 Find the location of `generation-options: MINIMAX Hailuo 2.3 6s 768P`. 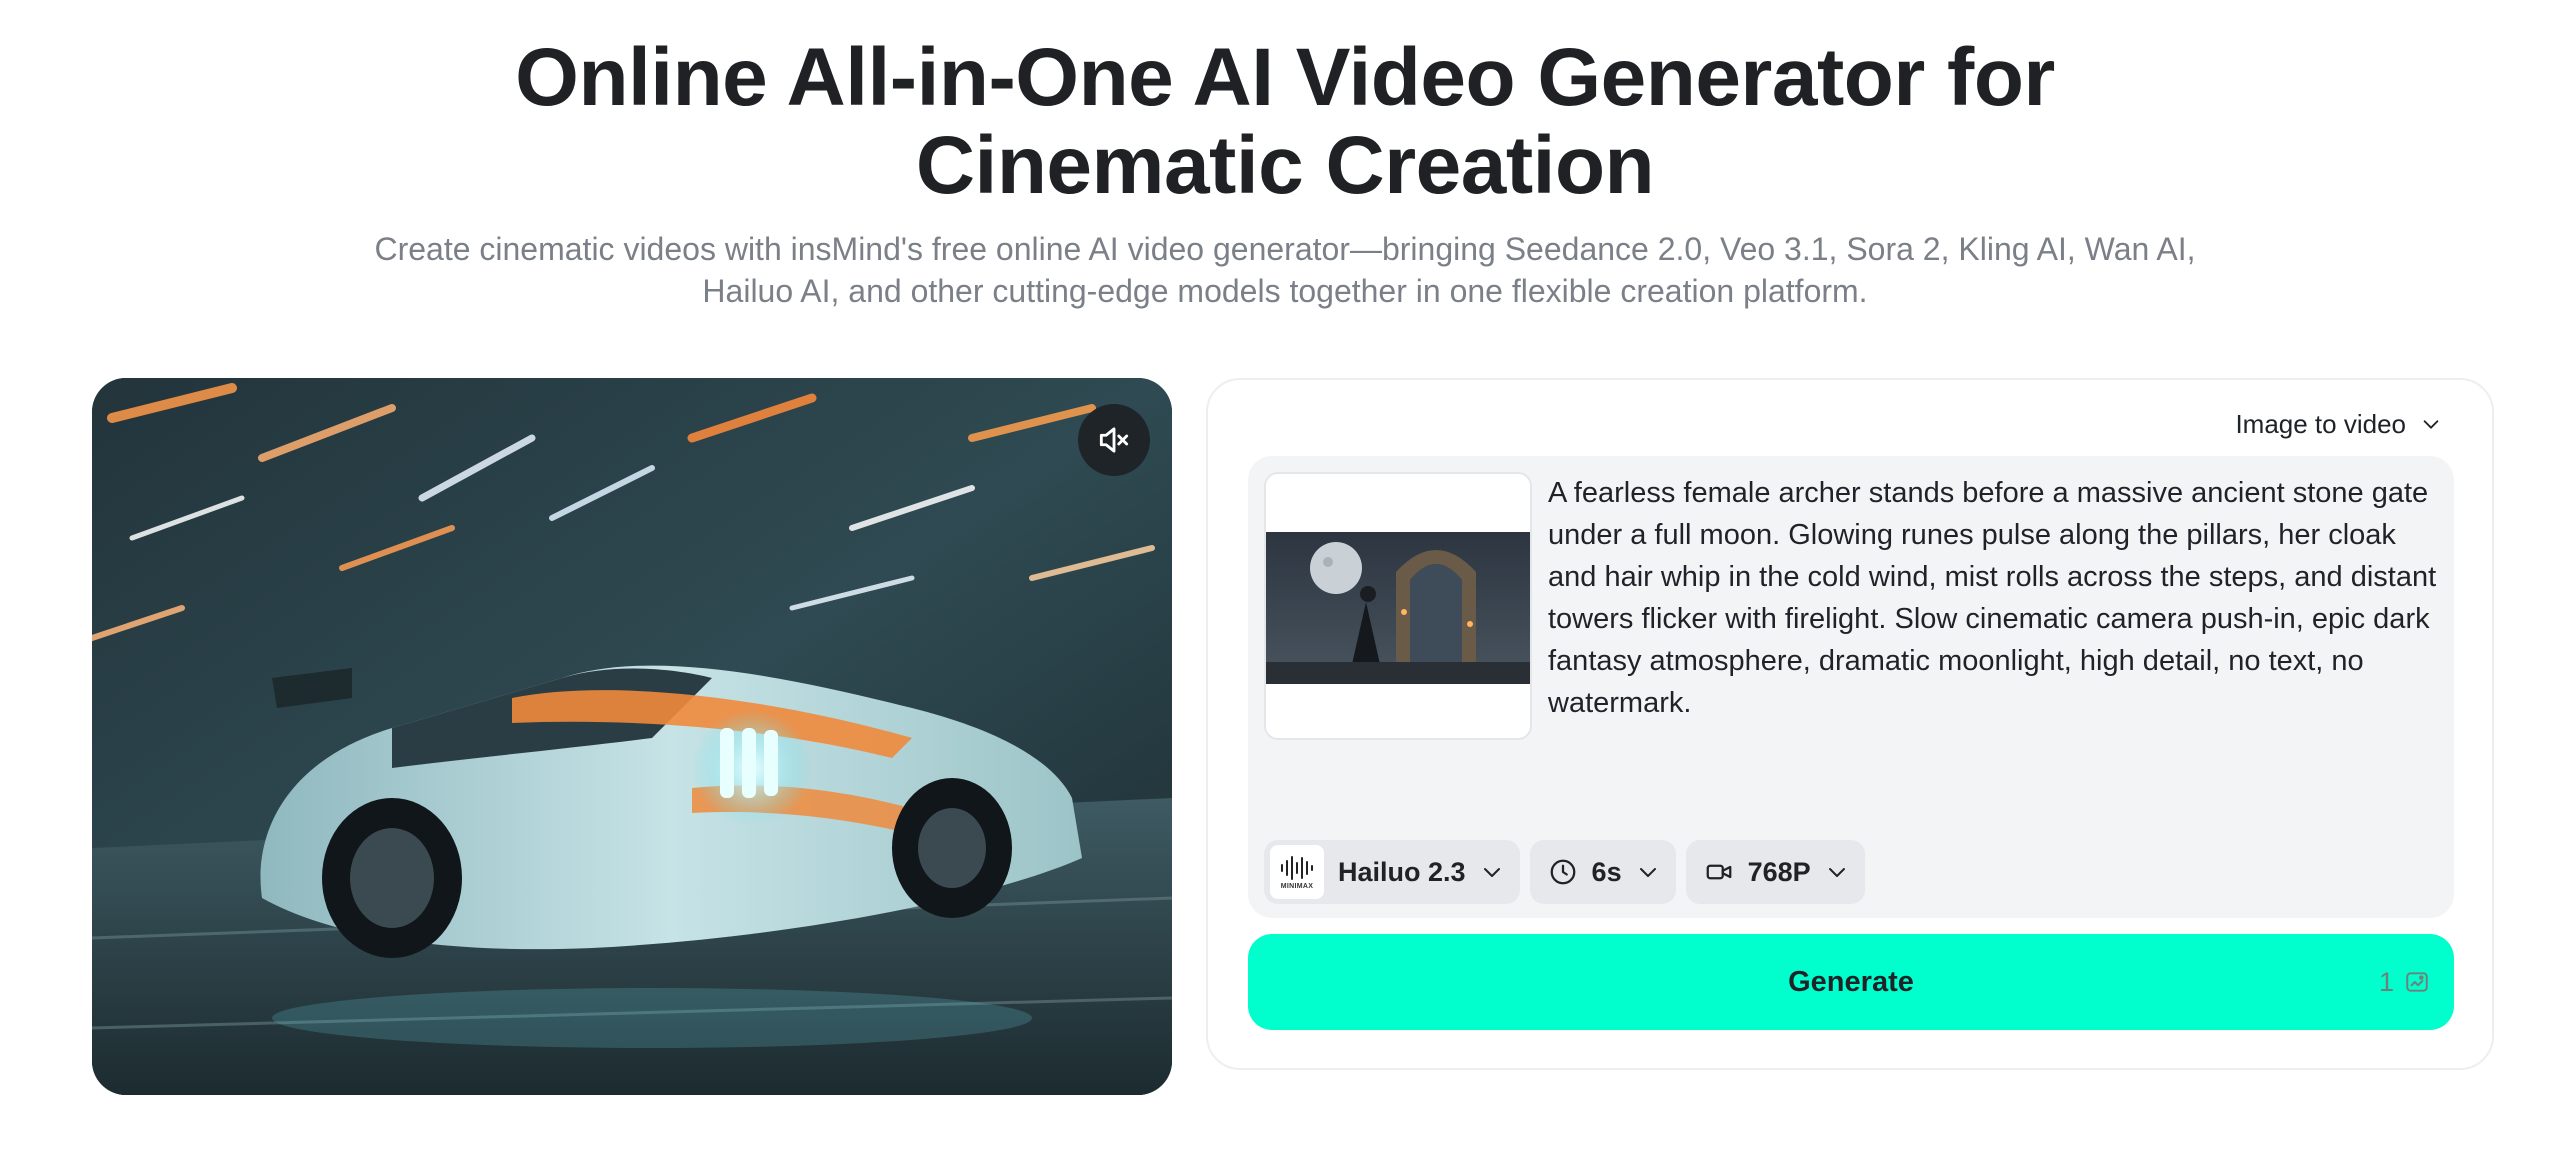

generation-options: MINIMAX Hailuo 2.3 6s 768P is located at coordinates (1564, 872).